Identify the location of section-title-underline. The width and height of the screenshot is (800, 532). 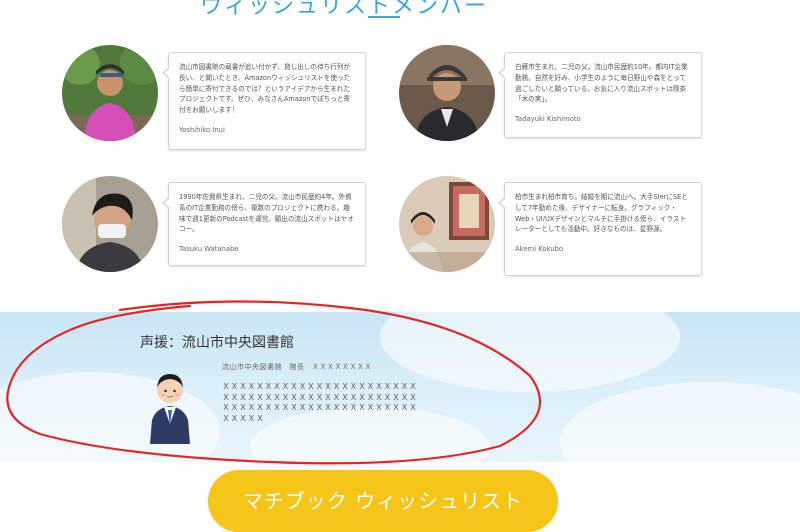
(384, 17).